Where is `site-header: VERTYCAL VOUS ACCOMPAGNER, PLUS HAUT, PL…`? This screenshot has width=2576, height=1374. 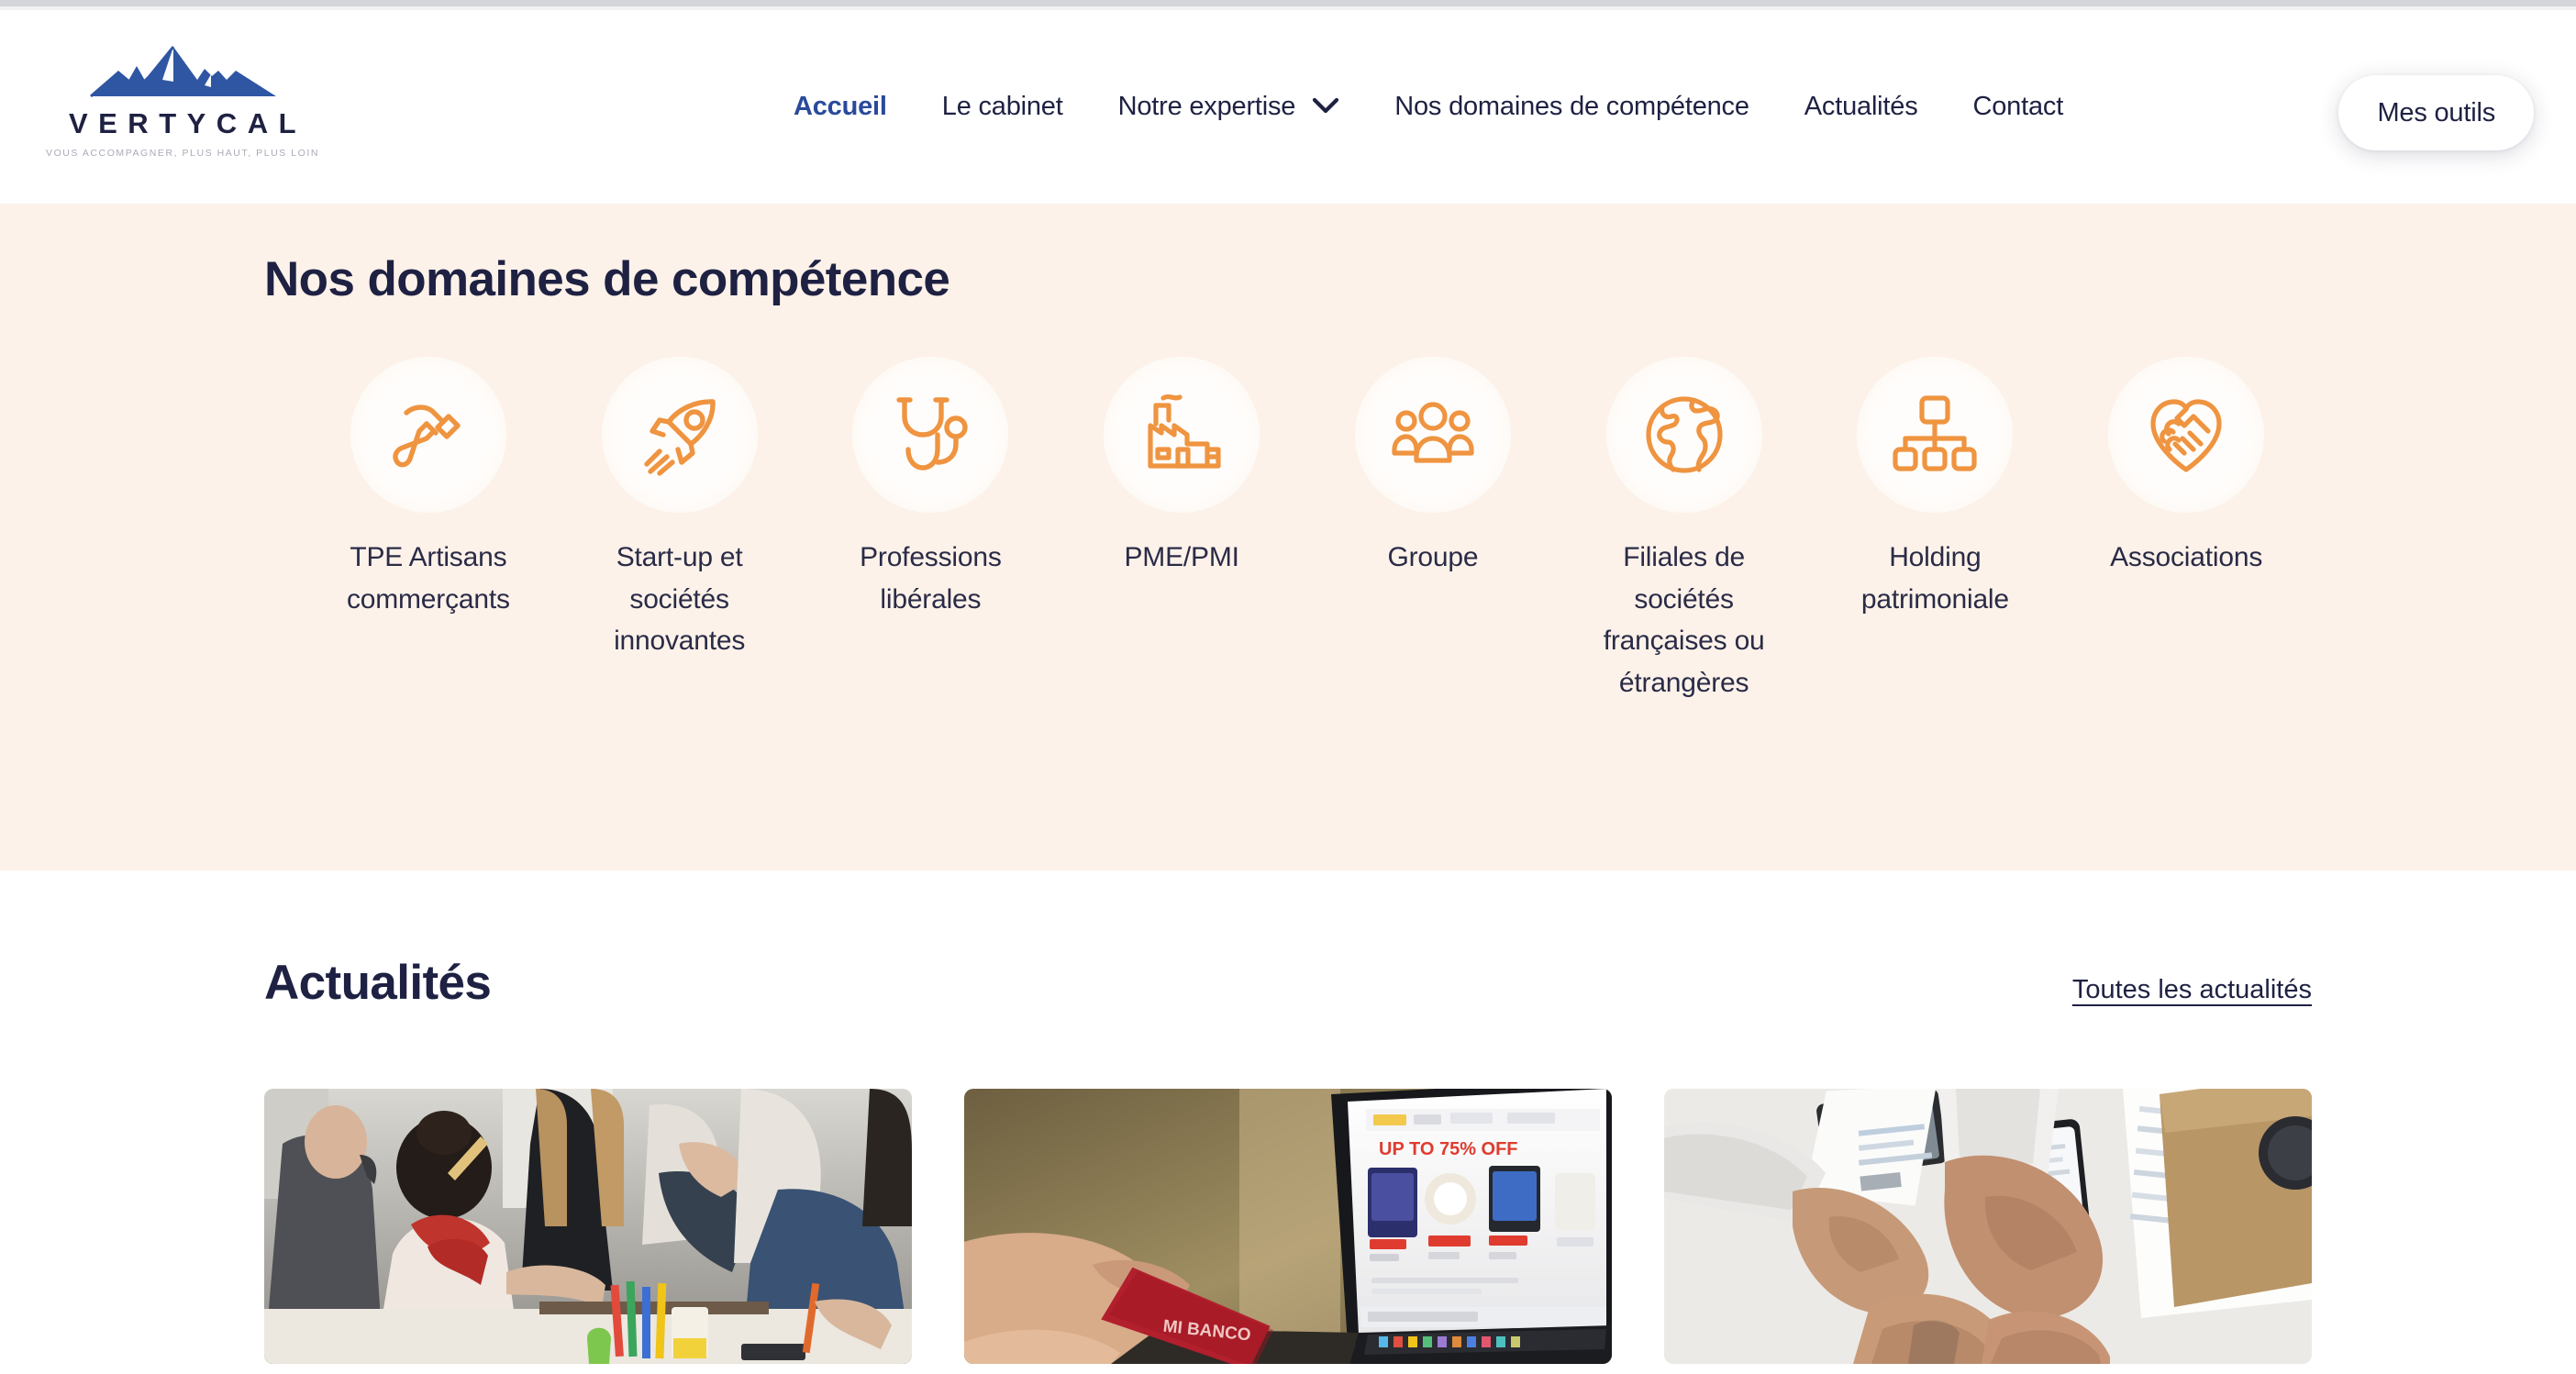
site-header: VERTYCAL VOUS ACCOMPAGNER, PLUS HAUT, PL… is located at coordinates (1288, 107).